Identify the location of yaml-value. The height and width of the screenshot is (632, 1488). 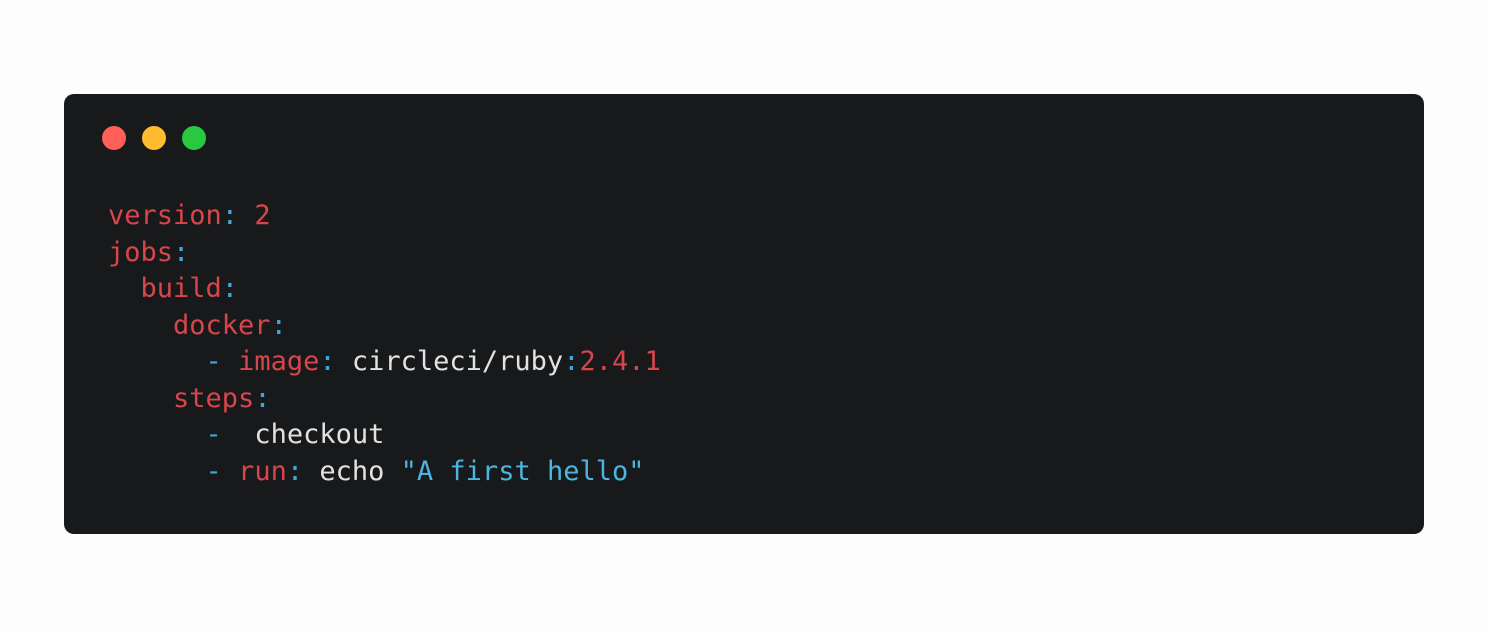
(246, 215).